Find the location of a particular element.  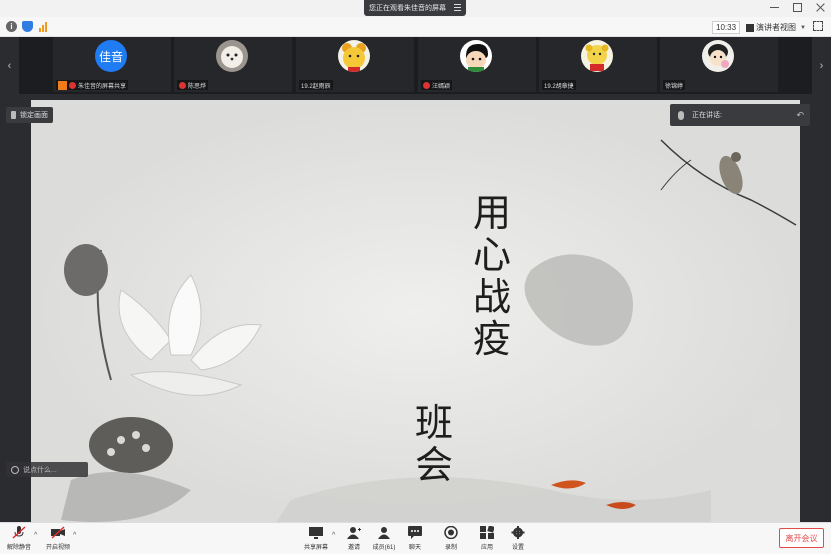

participant-name: 徐锦婷 is located at coordinates (674, 86).